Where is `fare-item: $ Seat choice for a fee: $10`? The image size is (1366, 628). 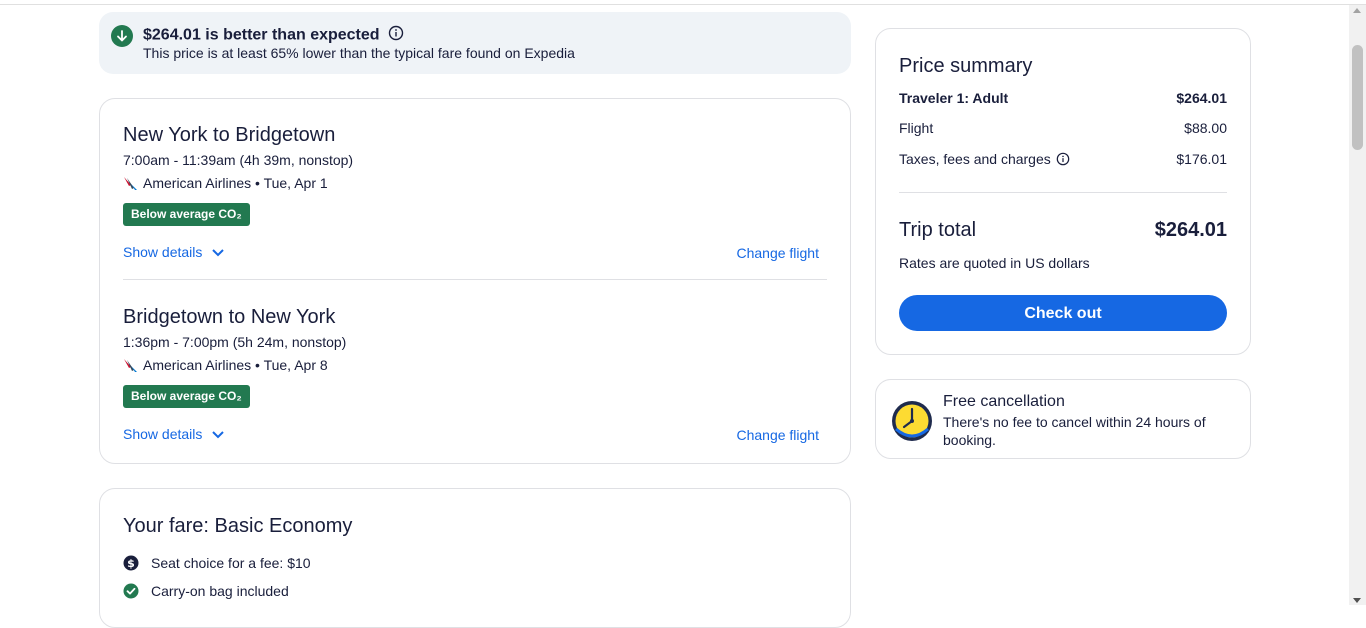 fare-item: $ Seat choice for a fee: $10 is located at coordinates (217, 564).